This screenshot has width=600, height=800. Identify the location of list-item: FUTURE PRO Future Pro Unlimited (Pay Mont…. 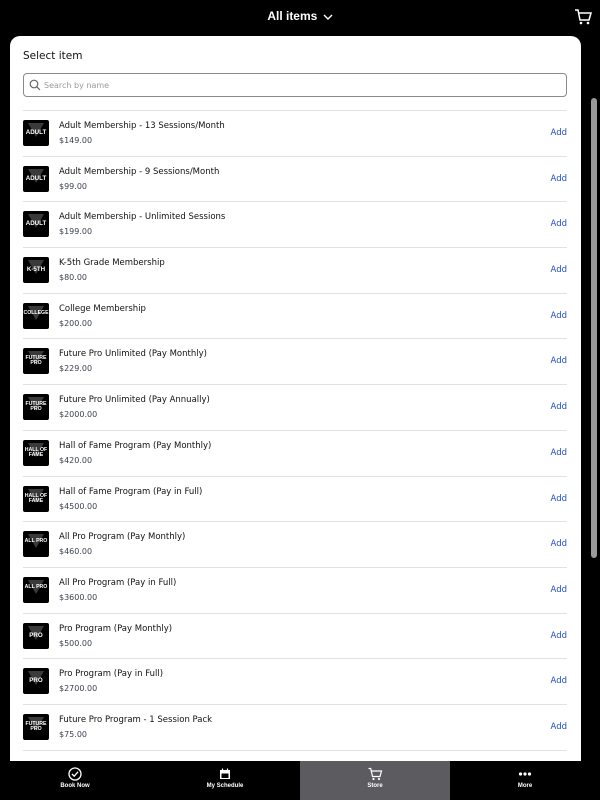
(295, 362).